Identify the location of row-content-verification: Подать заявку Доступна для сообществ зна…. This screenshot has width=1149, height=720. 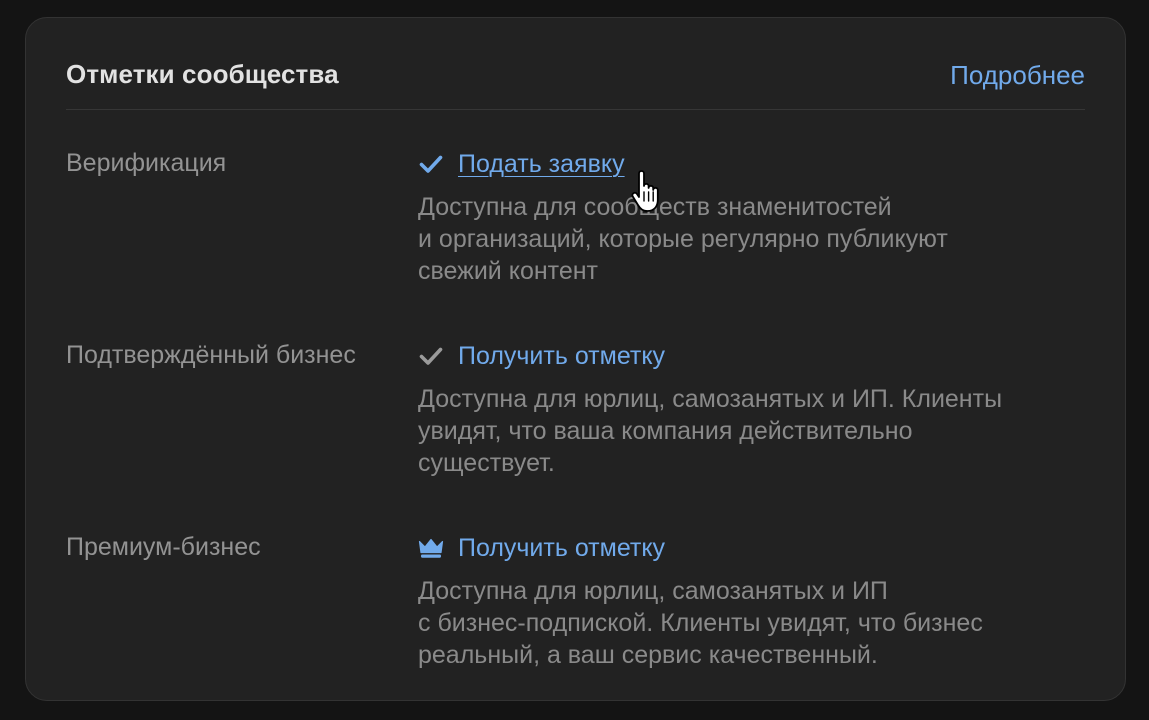
(748, 218).